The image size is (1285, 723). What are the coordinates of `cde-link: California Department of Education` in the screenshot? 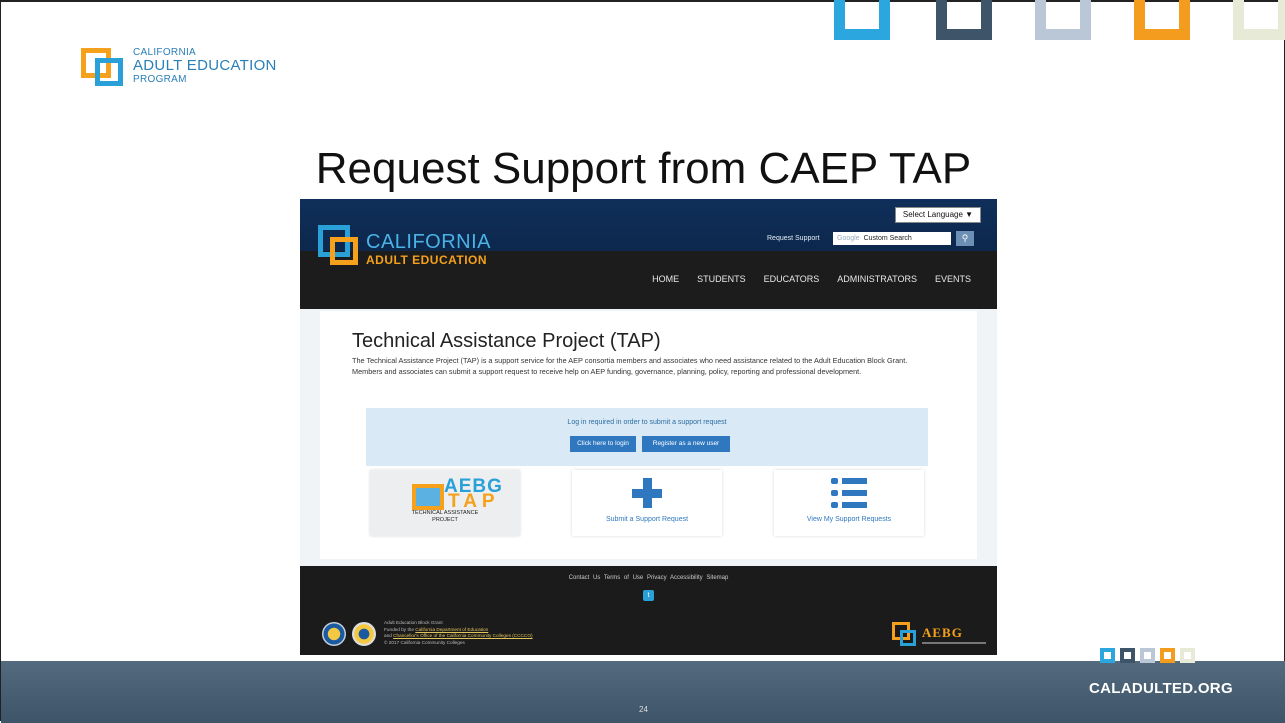 It's located at (451, 629).